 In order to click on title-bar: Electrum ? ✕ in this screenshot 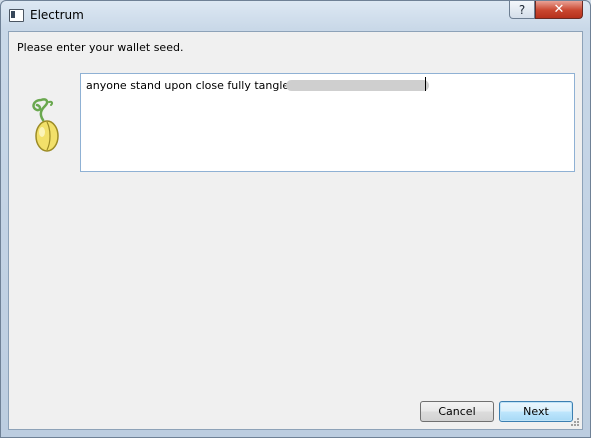, I will do `click(295, 16)`.